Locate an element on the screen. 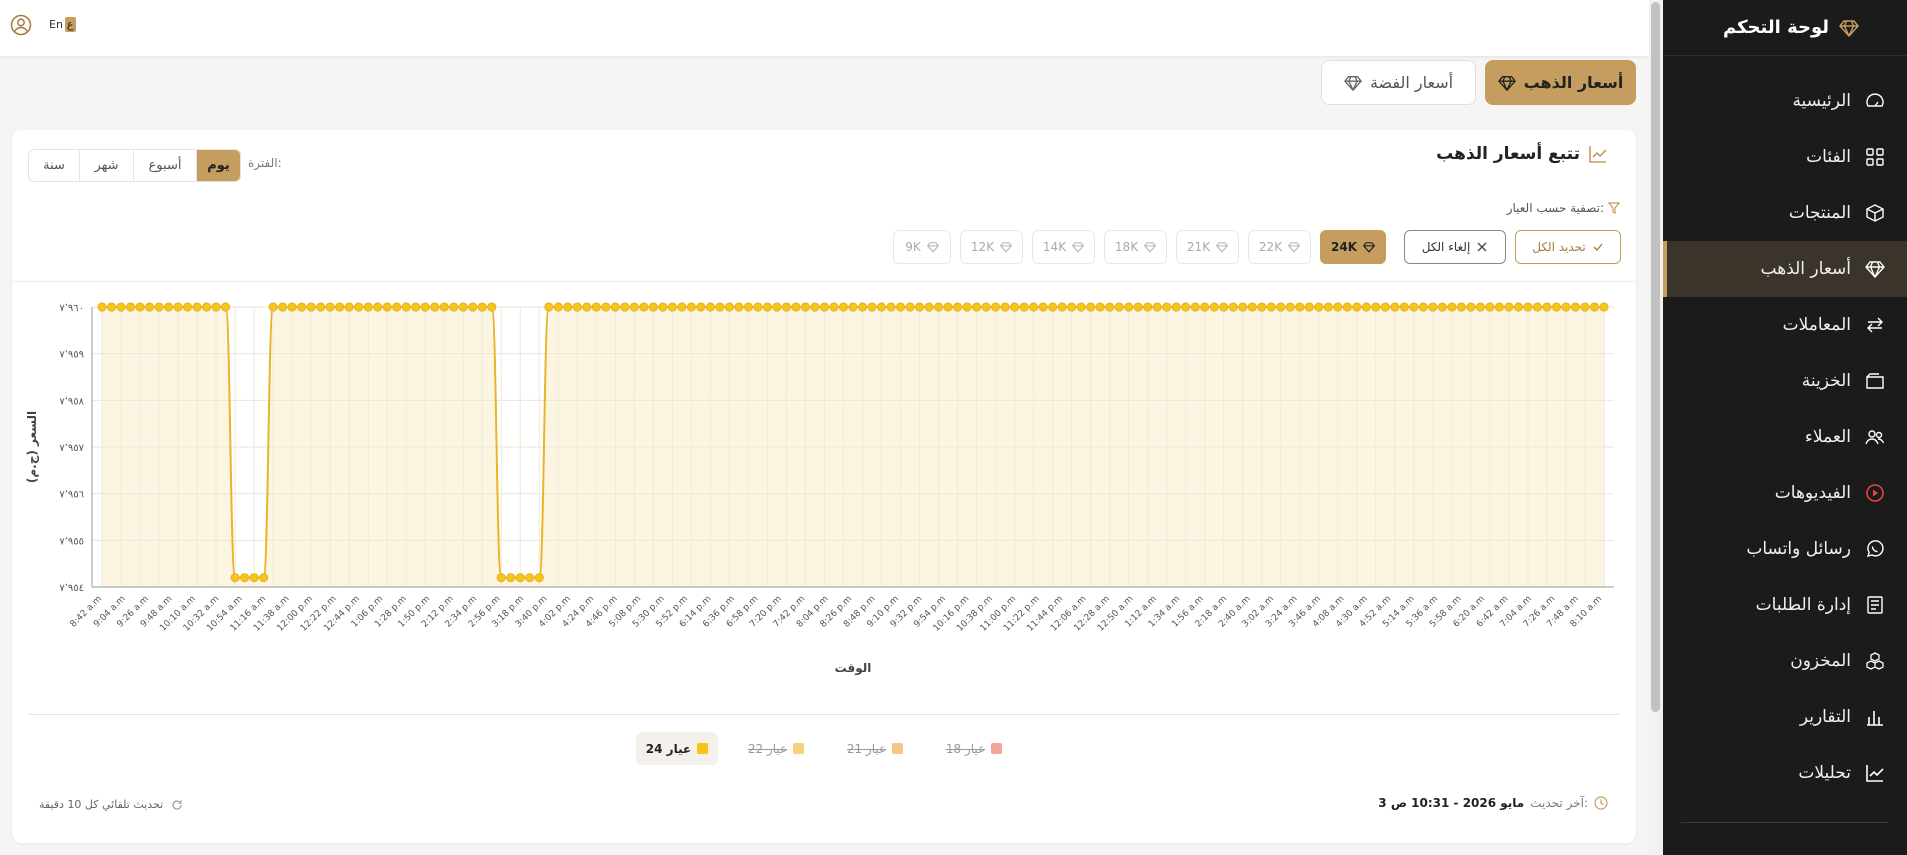  scrollbar-thumb is located at coordinates (1655, 357).